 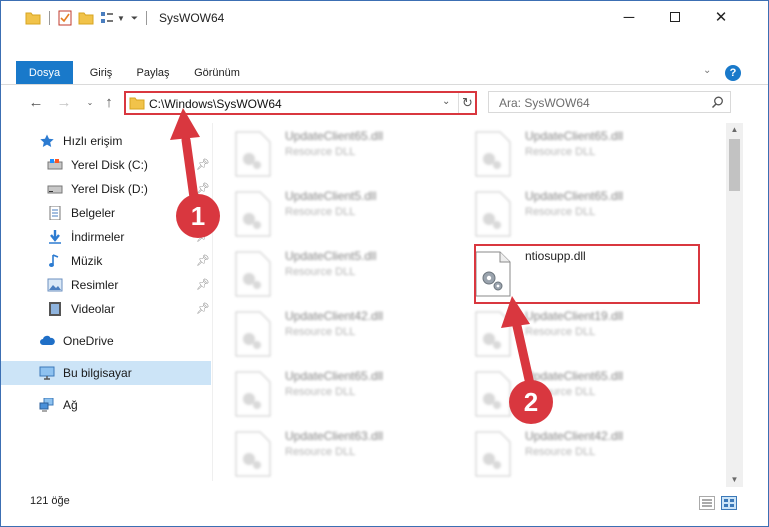 What do you see at coordinates (609, 102) in the screenshot?
I see `search-box: Ara: SysWOW64` at bounding box center [609, 102].